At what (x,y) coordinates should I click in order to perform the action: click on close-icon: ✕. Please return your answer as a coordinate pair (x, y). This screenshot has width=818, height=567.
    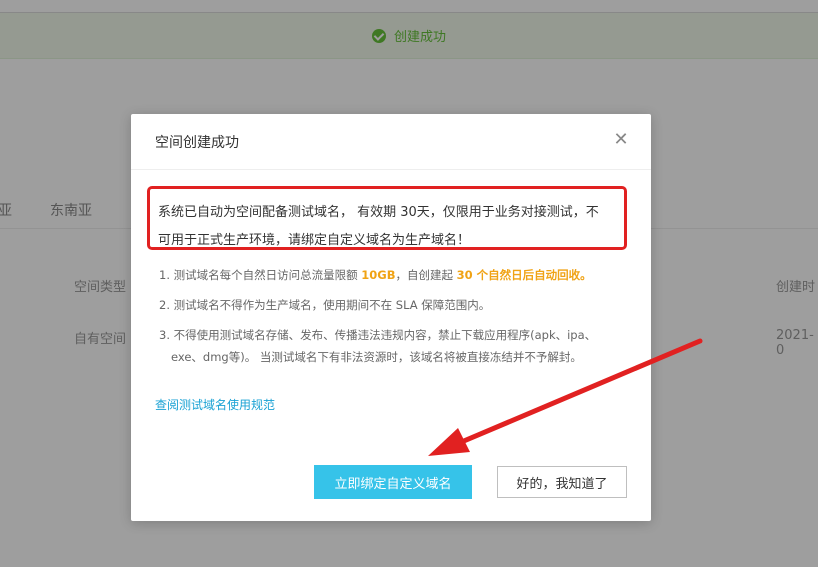
    Looking at the image, I should click on (621, 140).